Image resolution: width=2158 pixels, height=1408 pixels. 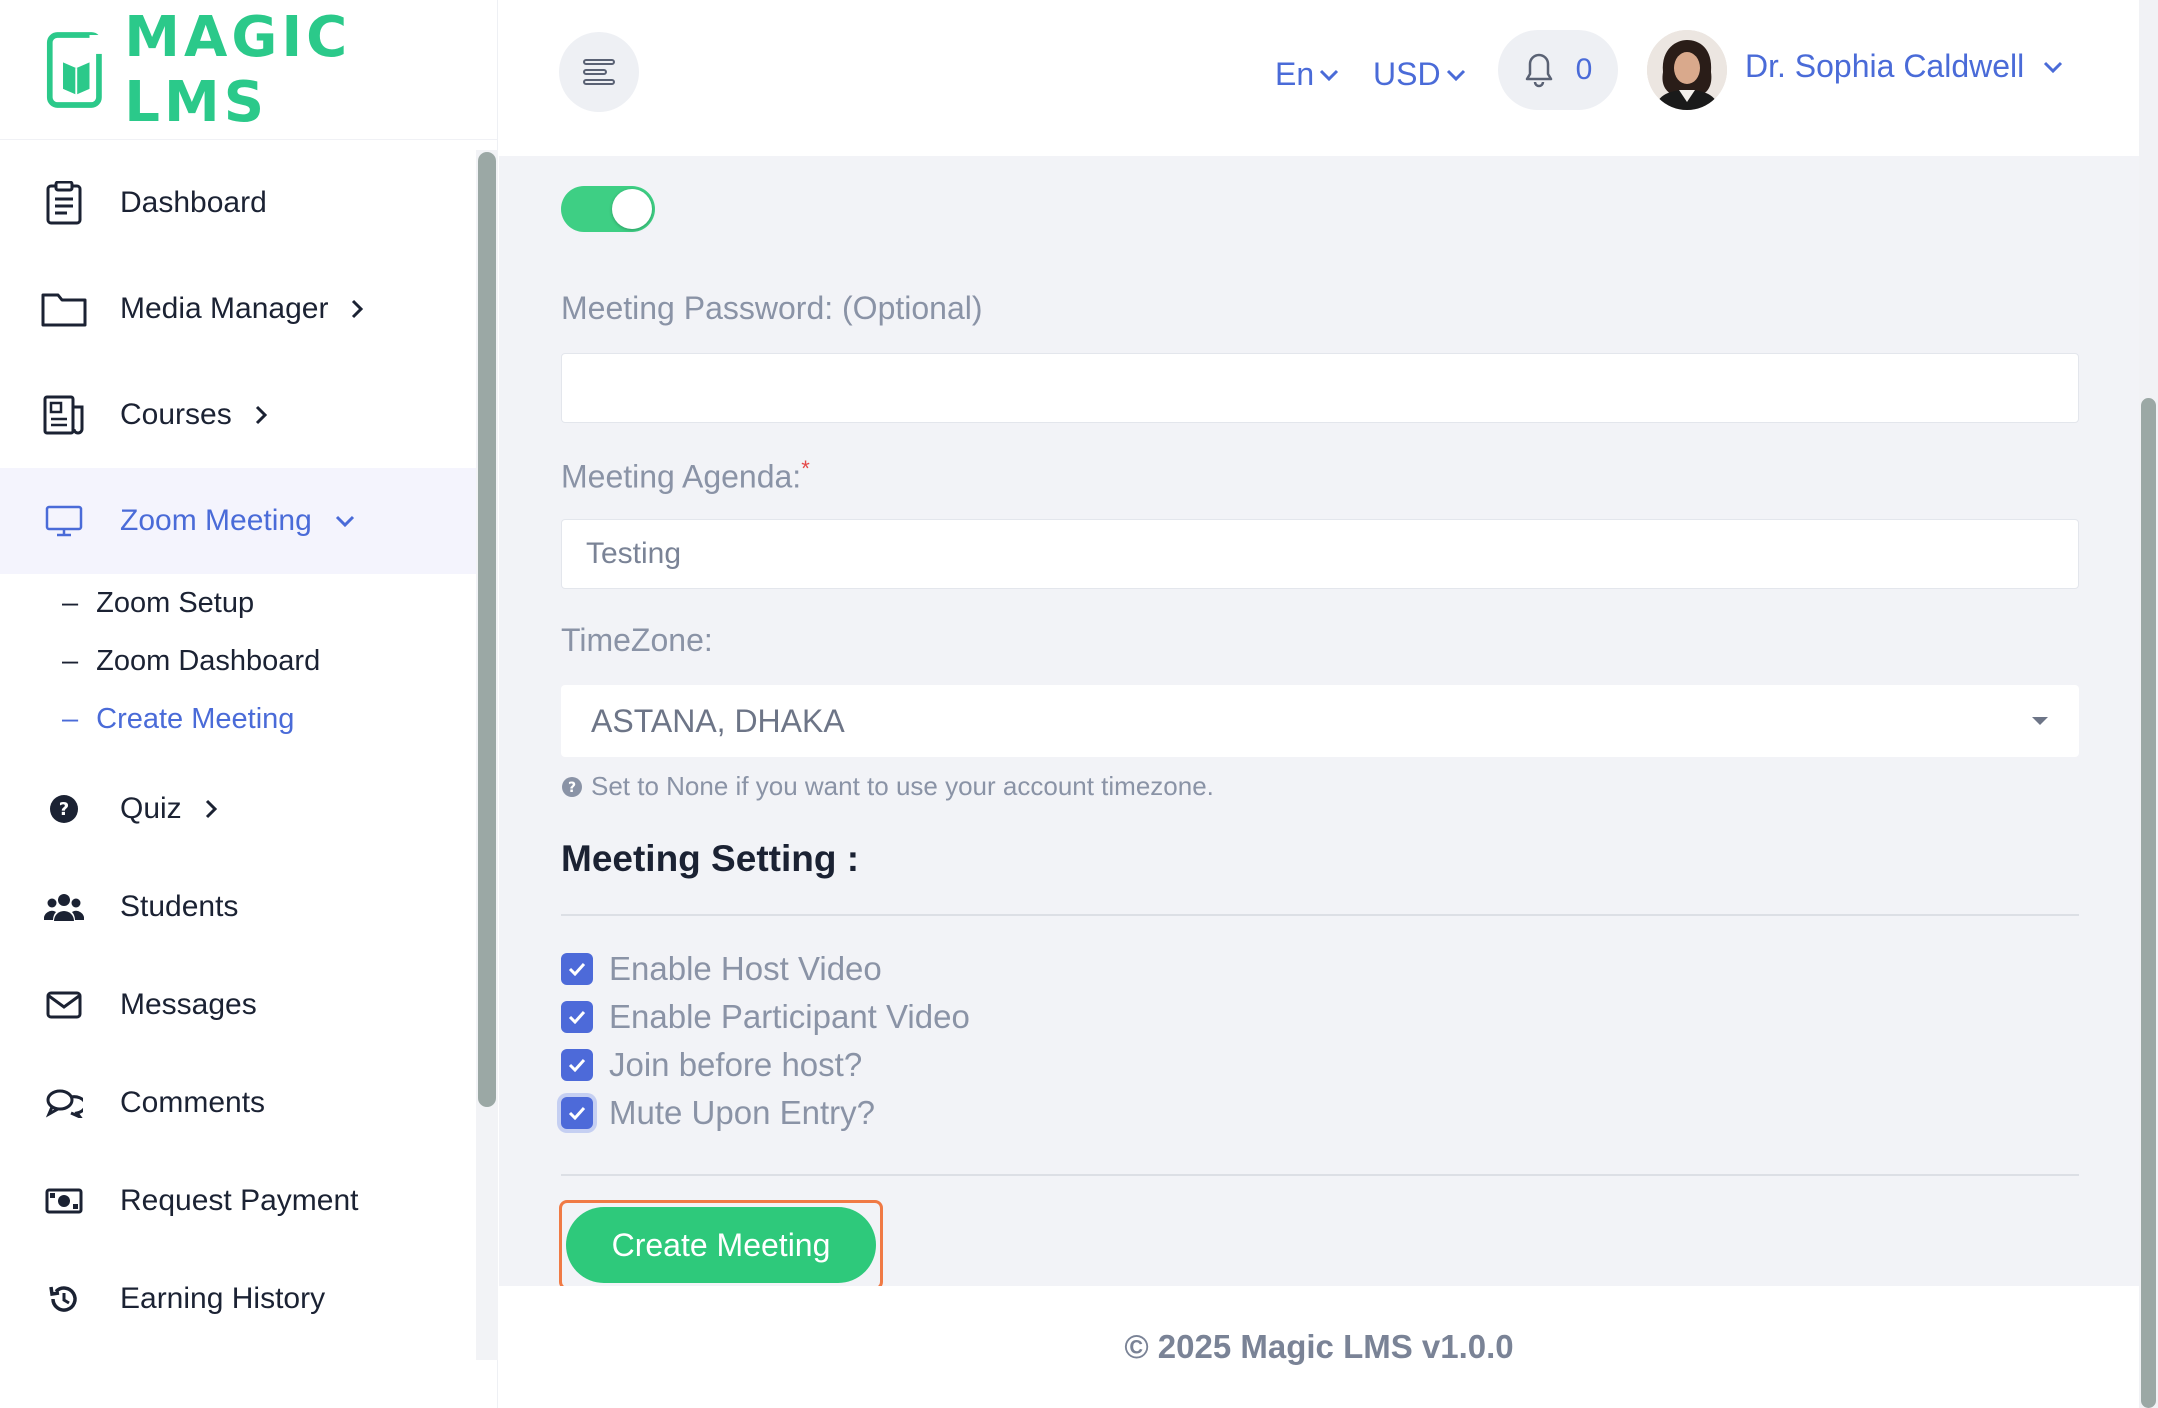 I want to click on sidebar-item-label: Students, so click(x=179, y=906).